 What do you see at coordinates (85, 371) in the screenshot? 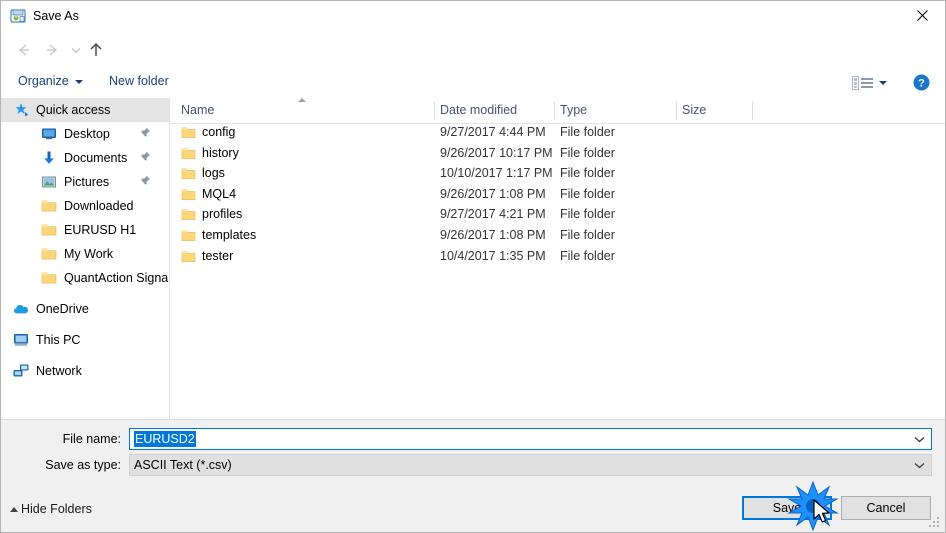
I see `sidebar-item-network: Network` at bounding box center [85, 371].